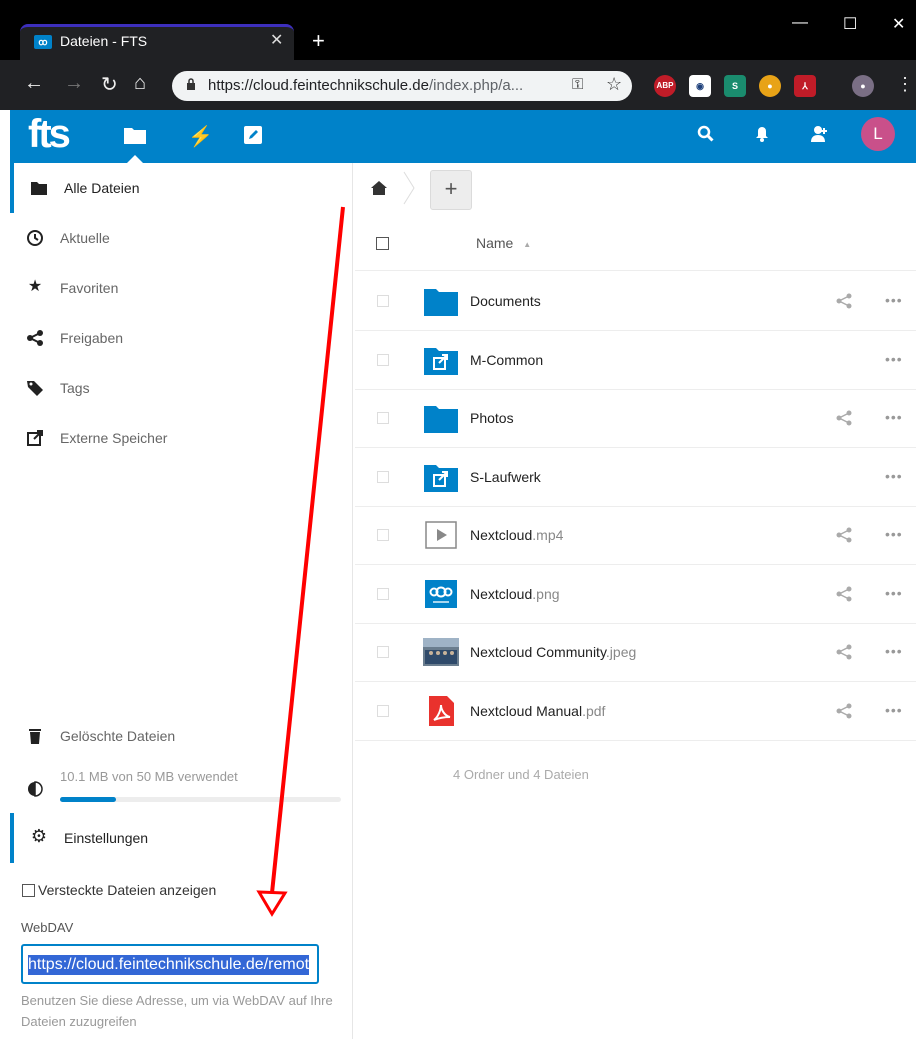 This screenshot has width=916, height=1039. What do you see at coordinates (181, 388) in the screenshot?
I see `sidebar-item-tags: Tags` at bounding box center [181, 388].